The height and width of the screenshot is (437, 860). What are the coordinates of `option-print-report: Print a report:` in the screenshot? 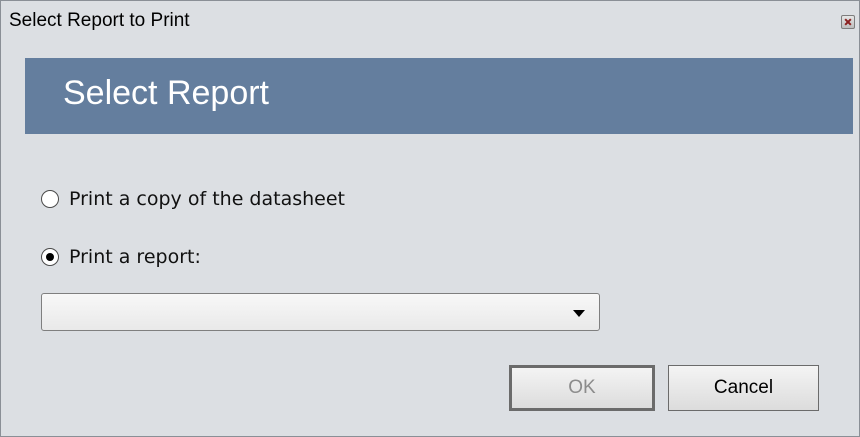 It's located at (121, 257).